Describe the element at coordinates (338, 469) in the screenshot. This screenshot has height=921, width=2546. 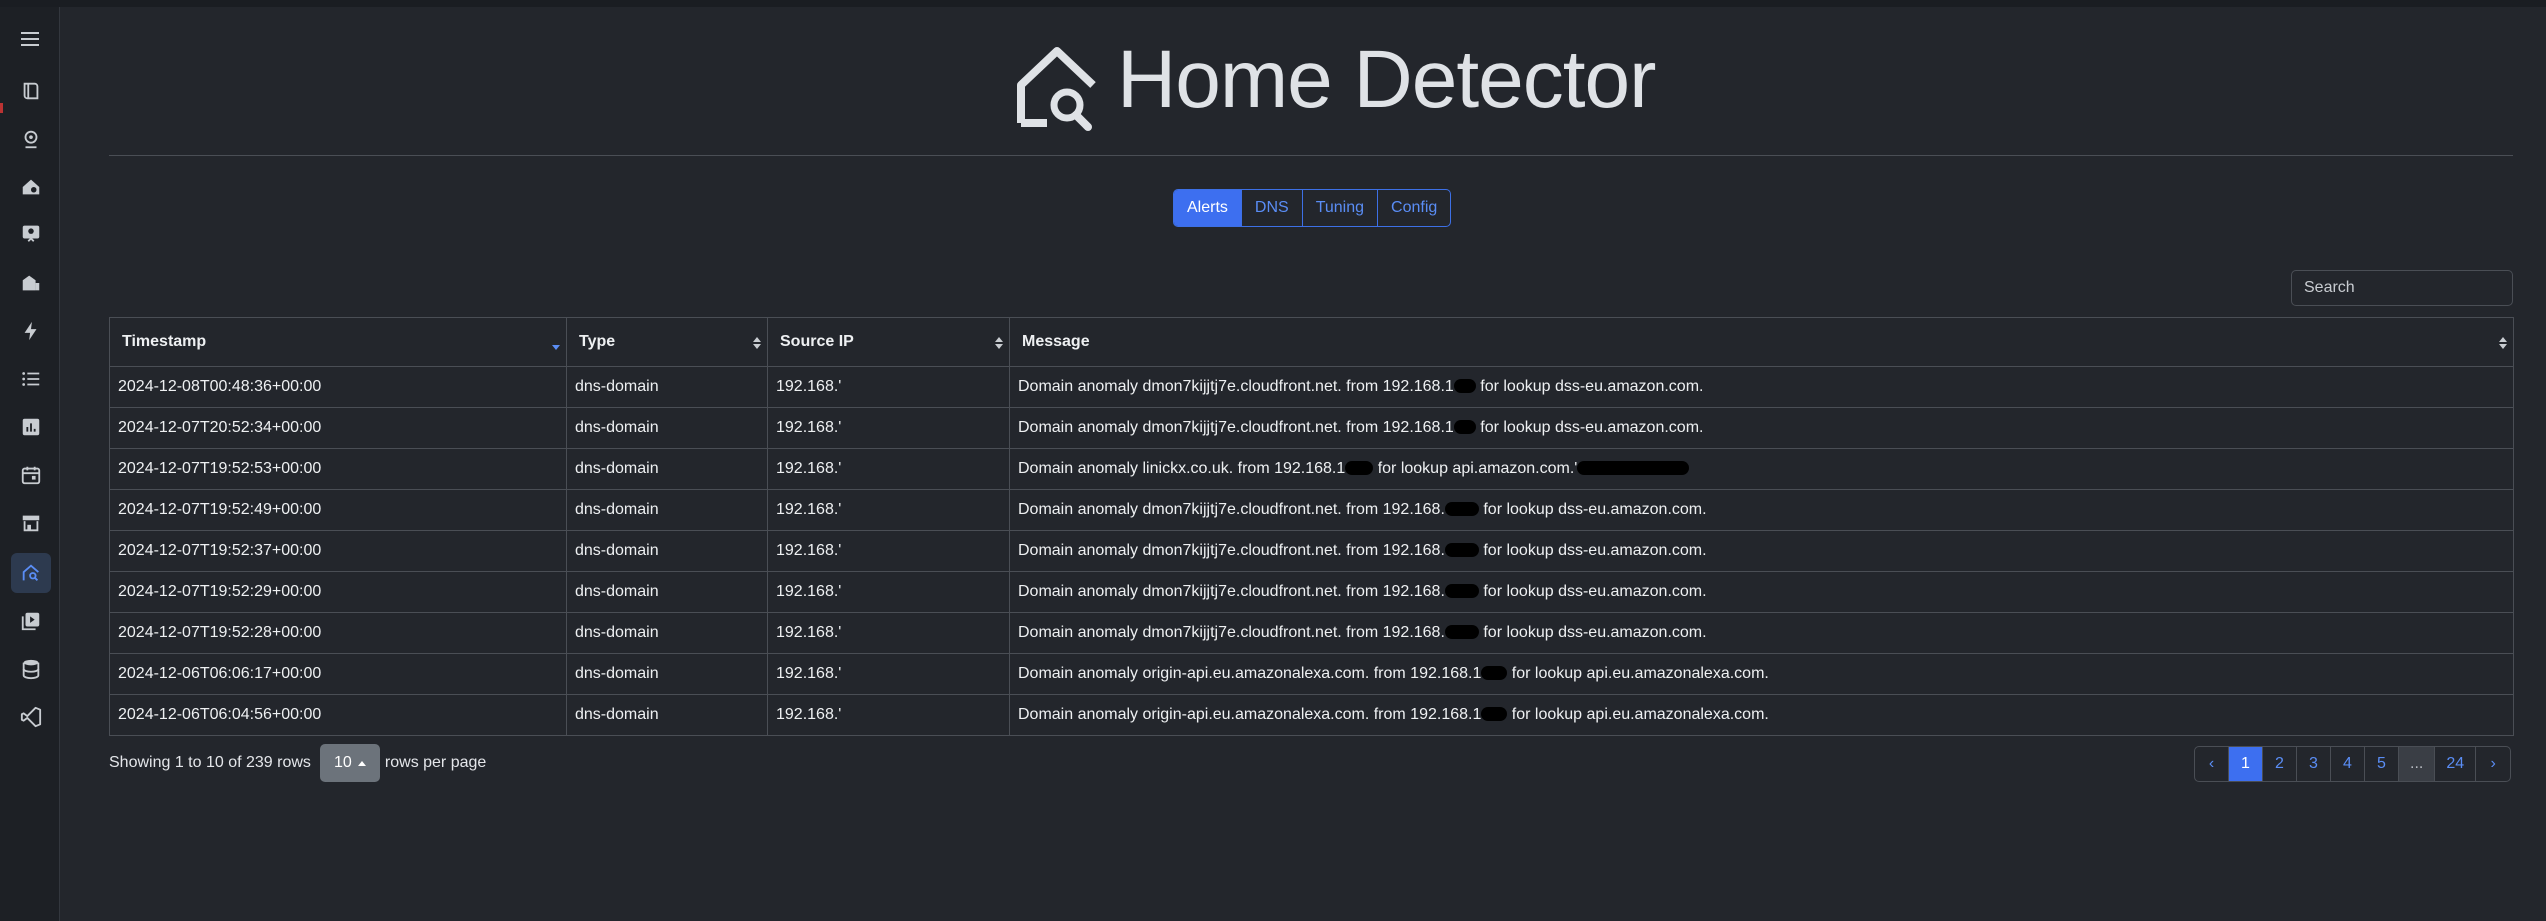
I see `cell-timestamp: 2024-12-07T19:52:53+00:00` at that location.